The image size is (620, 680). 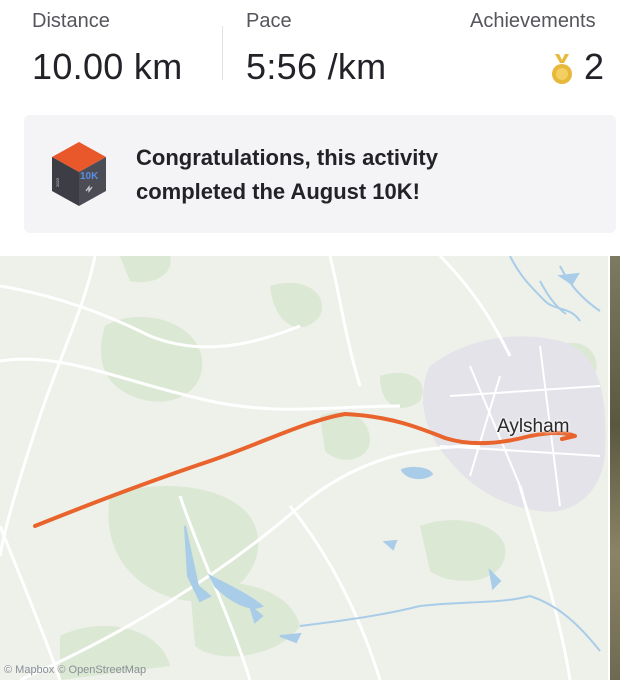 What do you see at coordinates (75, 670) in the screenshot?
I see `map-attribution: © Mapbox © OpenStreetMap` at bounding box center [75, 670].